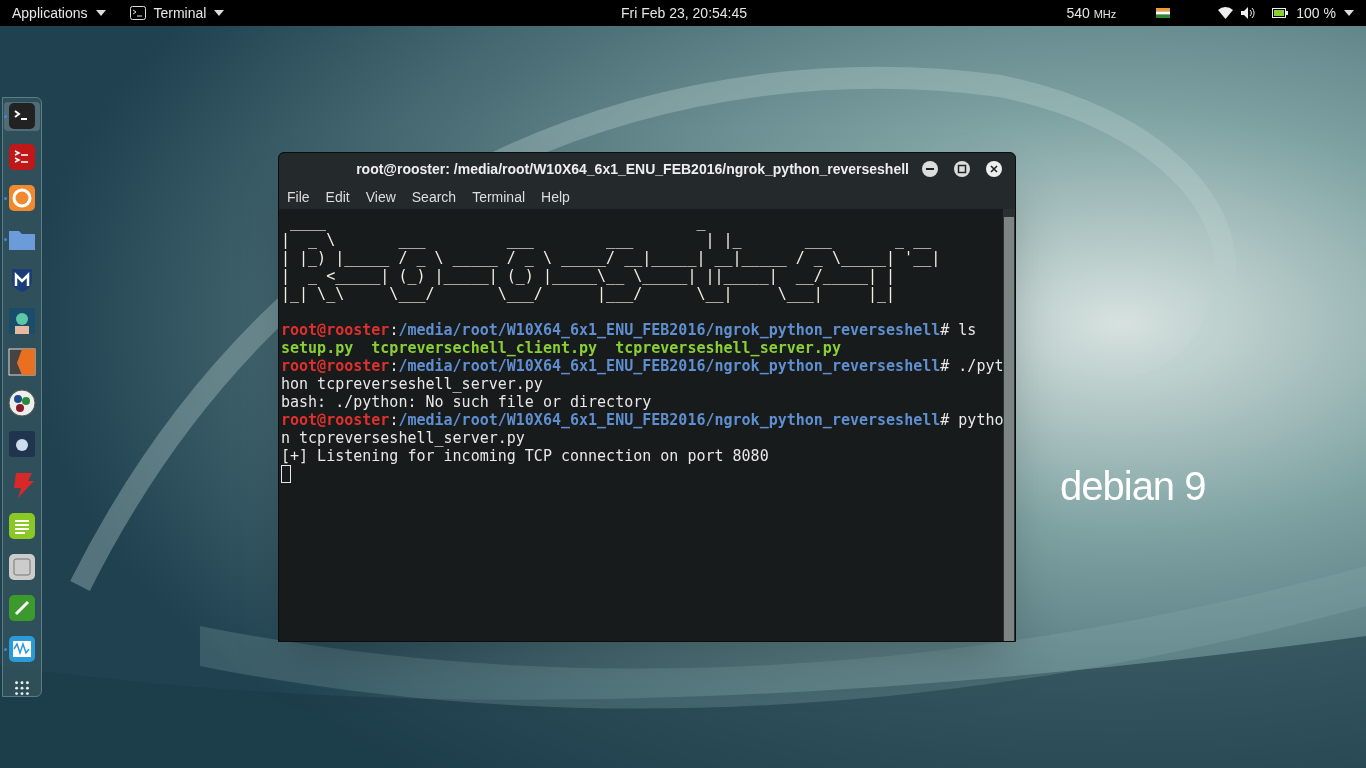 Image resolution: width=1366 pixels, height=768 pixels. I want to click on ascii-banner-line: |_| \_\ \___/ \___/ |___/ \__| \___| |_|, so click(588, 294).